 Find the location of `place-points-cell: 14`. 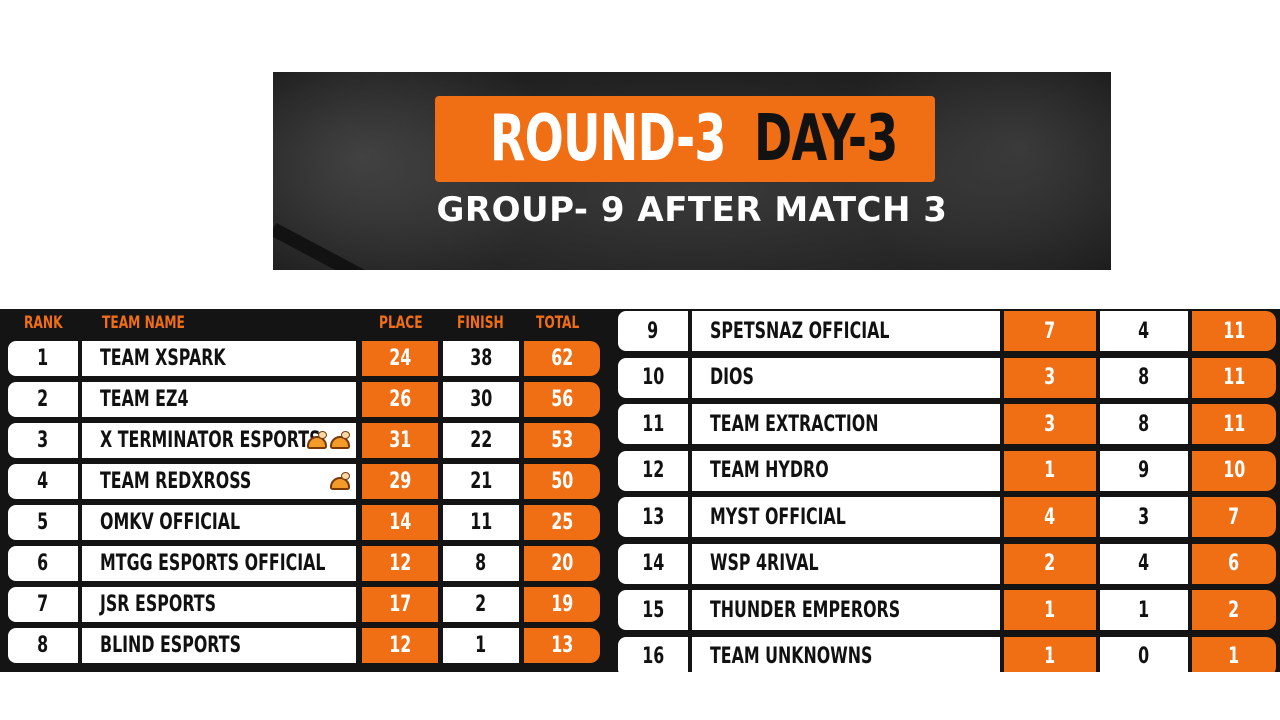

place-points-cell: 14 is located at coordinates (400, 522).